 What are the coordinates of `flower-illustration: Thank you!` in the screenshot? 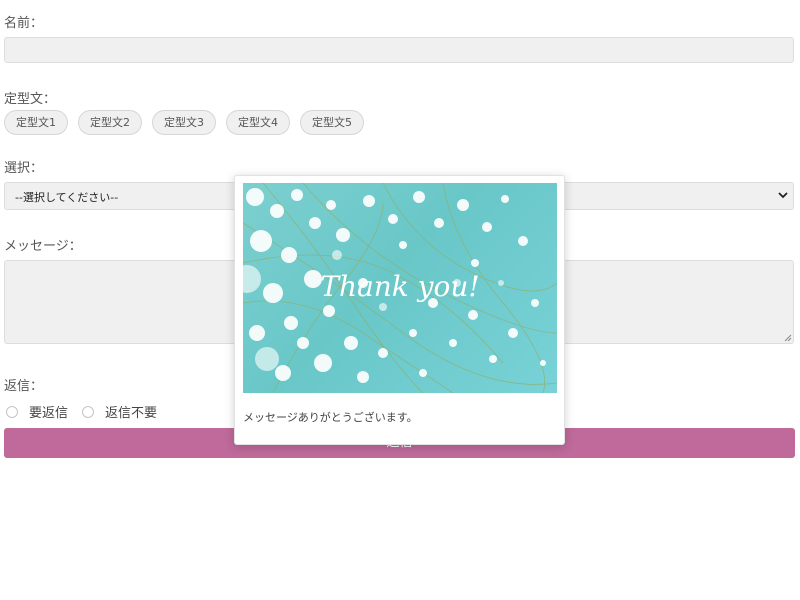 It's located at (400, 288).